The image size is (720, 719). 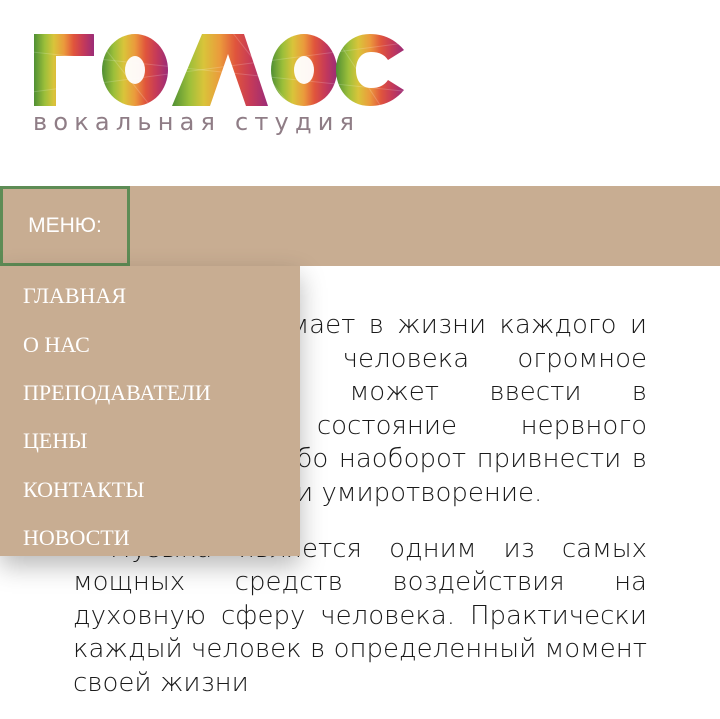 I want to click on menu-item-news: НОВОСТИ, so click(x=150, y=538).